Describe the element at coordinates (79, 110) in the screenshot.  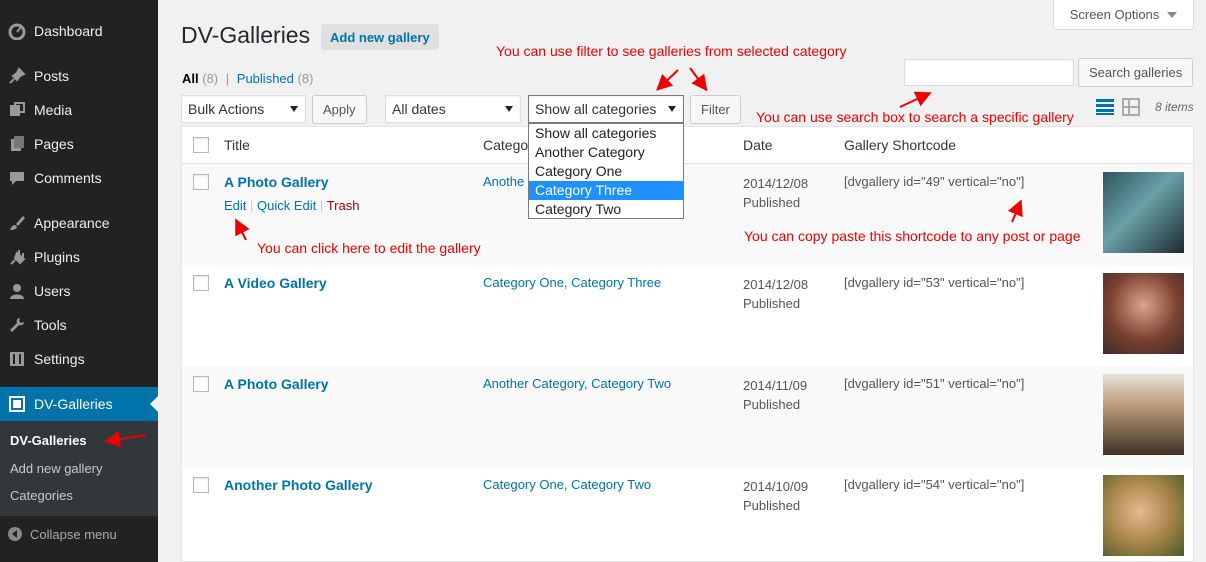
I see `menu-media: Media` at that location.